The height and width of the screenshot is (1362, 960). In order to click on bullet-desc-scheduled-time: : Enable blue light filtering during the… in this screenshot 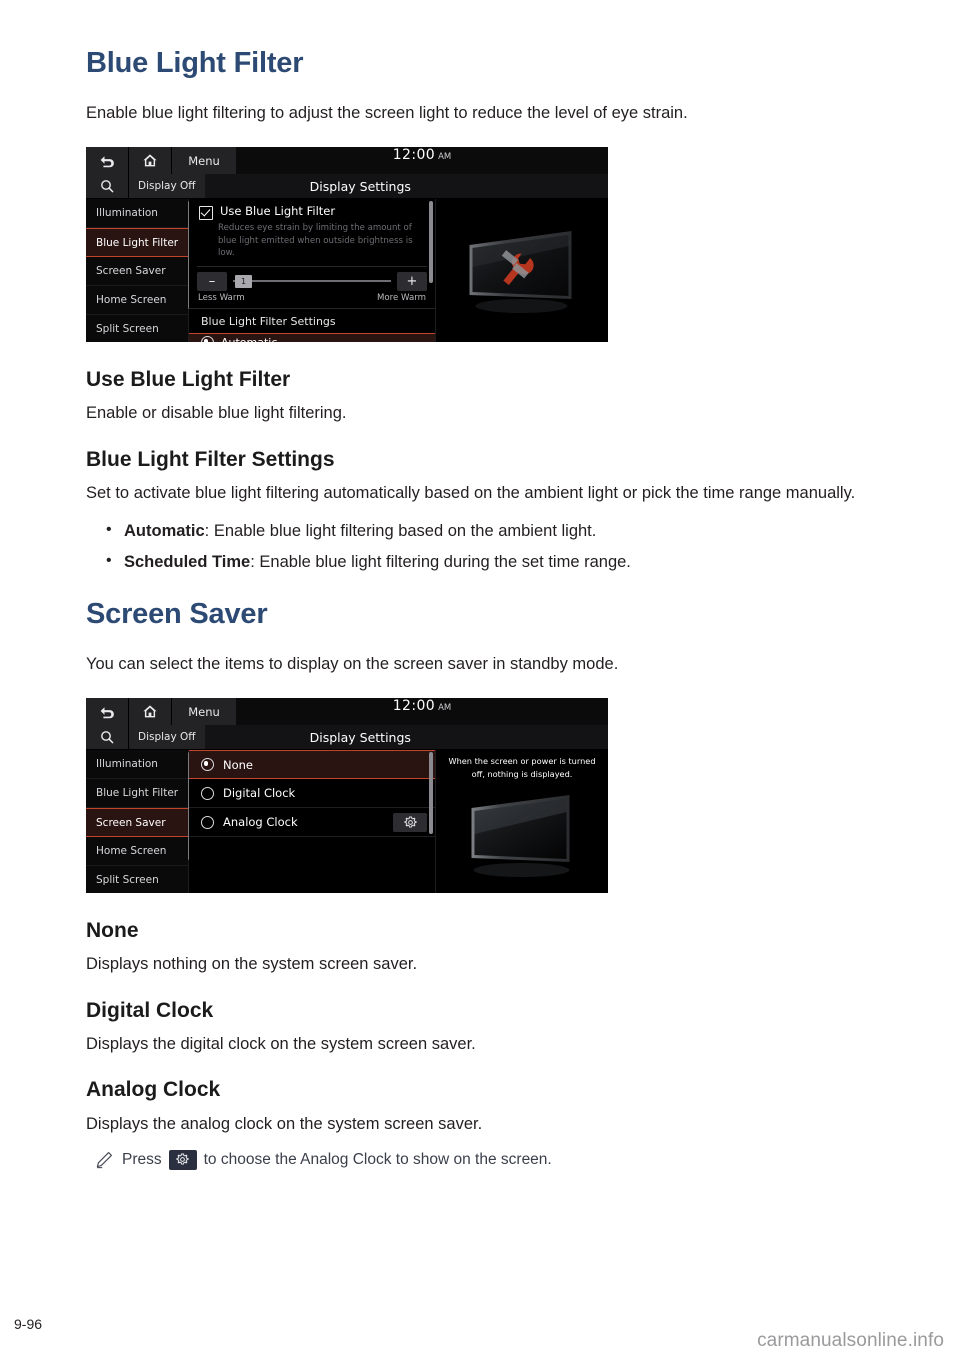, I will do `click(440, 562)`.